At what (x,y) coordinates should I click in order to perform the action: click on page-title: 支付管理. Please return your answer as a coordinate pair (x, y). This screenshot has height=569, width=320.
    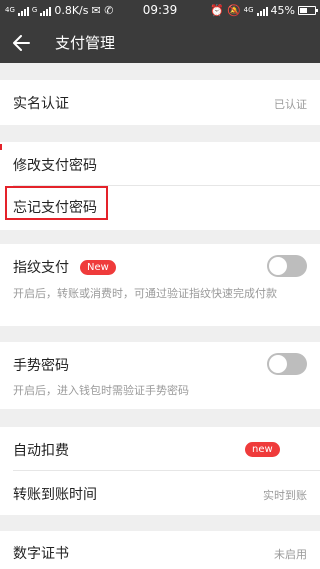
    Looking at the image, I should click on (85, 43).